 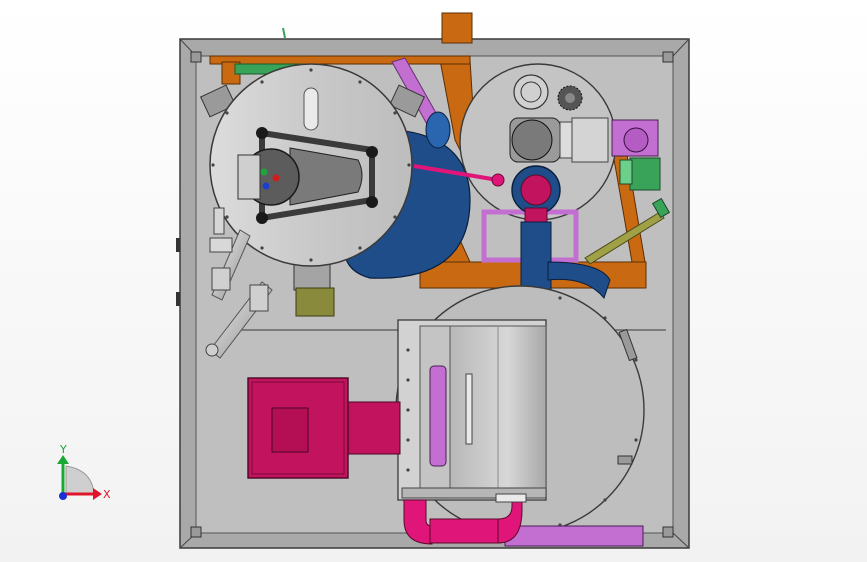 I want to click on pipe-flange, so click(x=511, y=498).